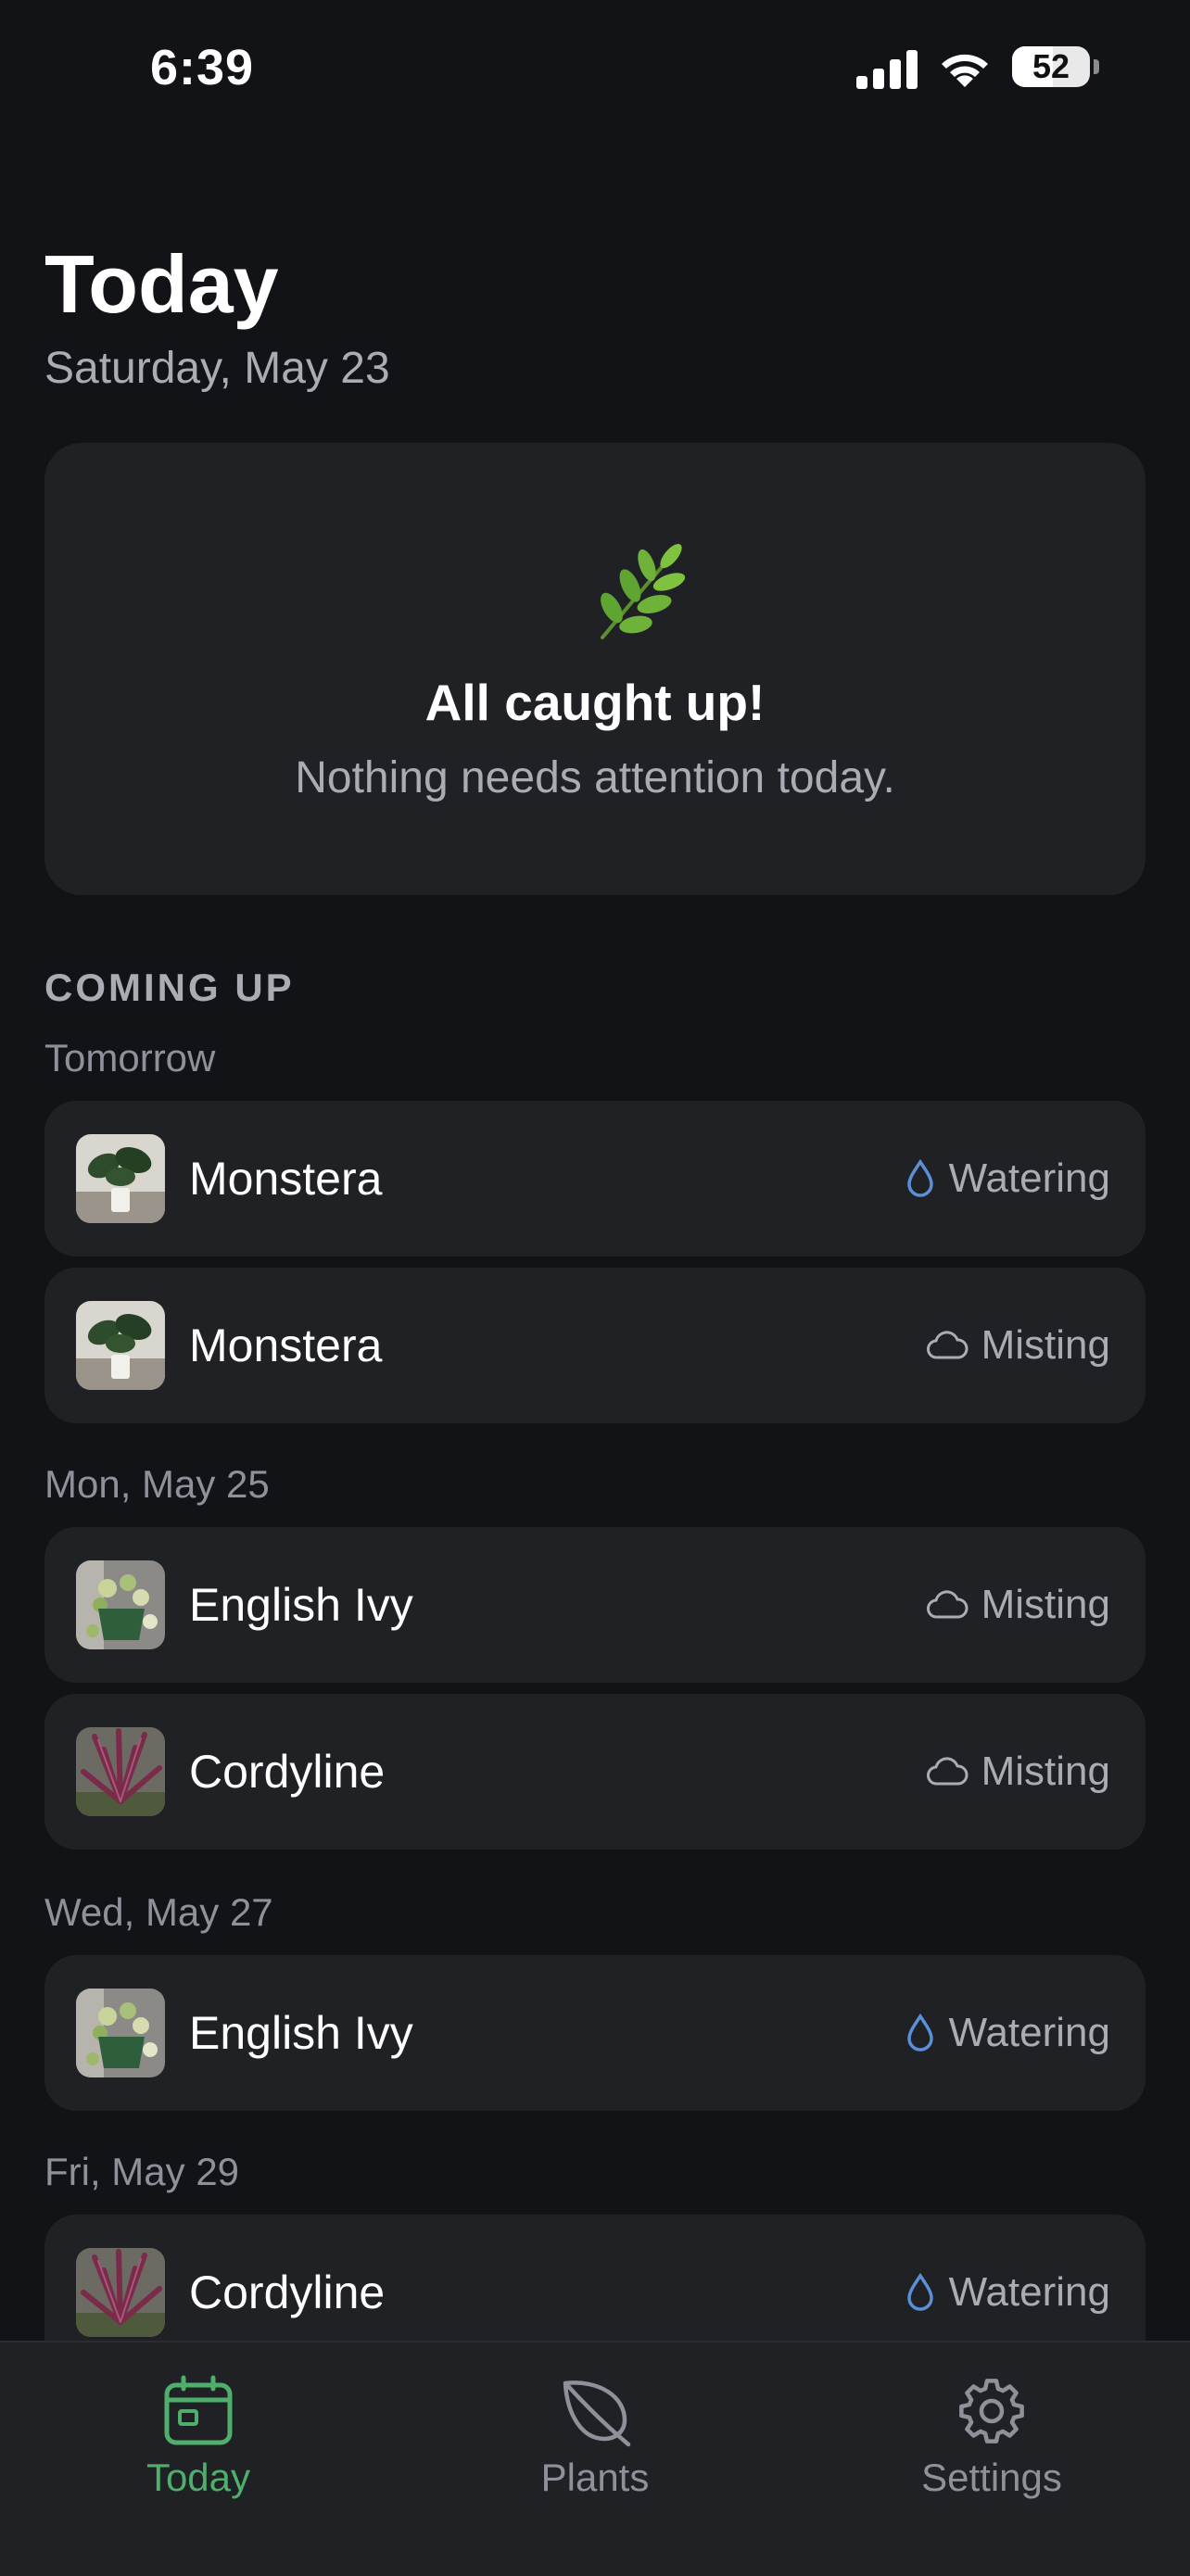 The image size is (1190, 2576). I want to click on task-row-english-ivy-misting: English Ivy Misting, so click(595, 1605).